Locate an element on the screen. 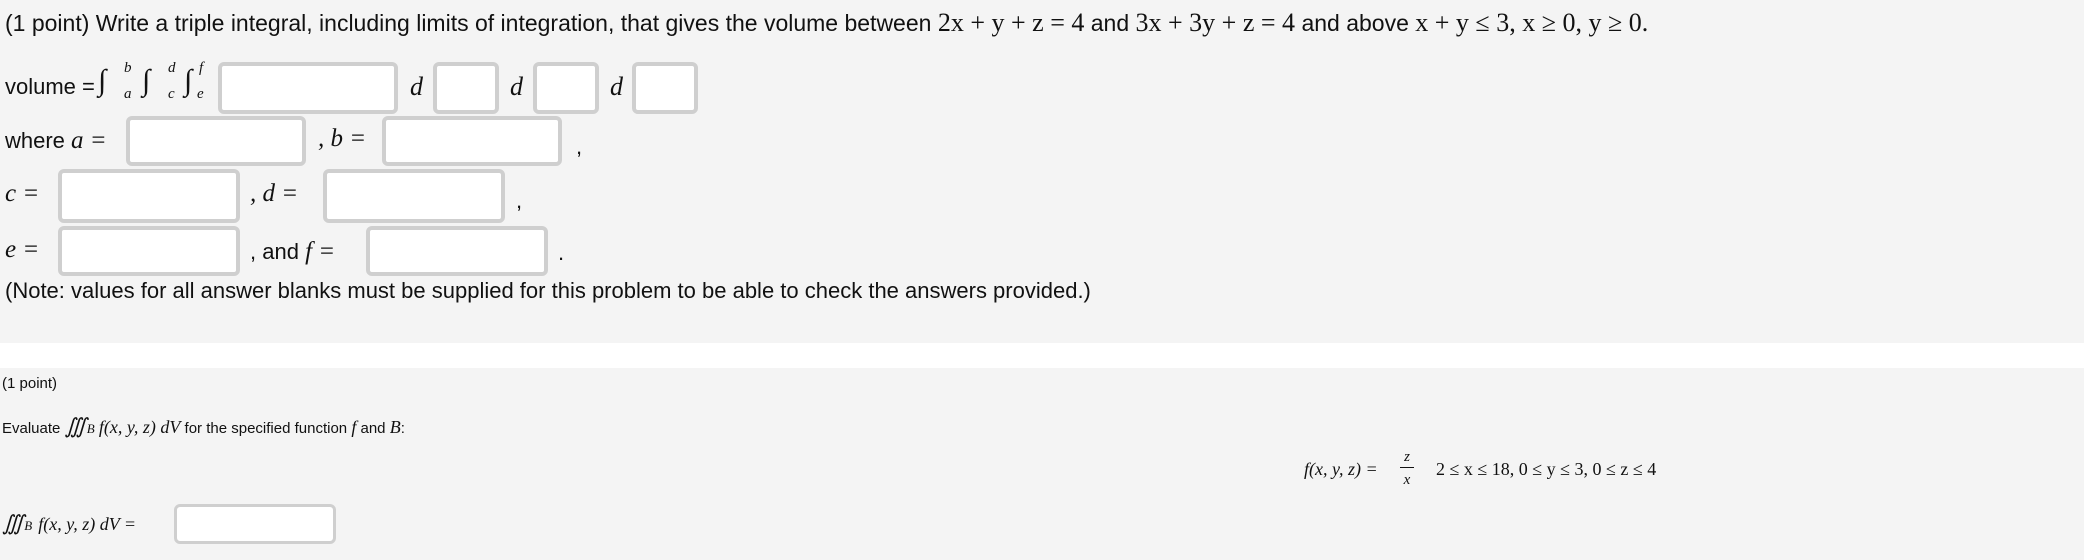 This screenshot has width=2084, height=560. answer-label: ∭B f(x, y, z) dV = is located at coordinates (69, 523).